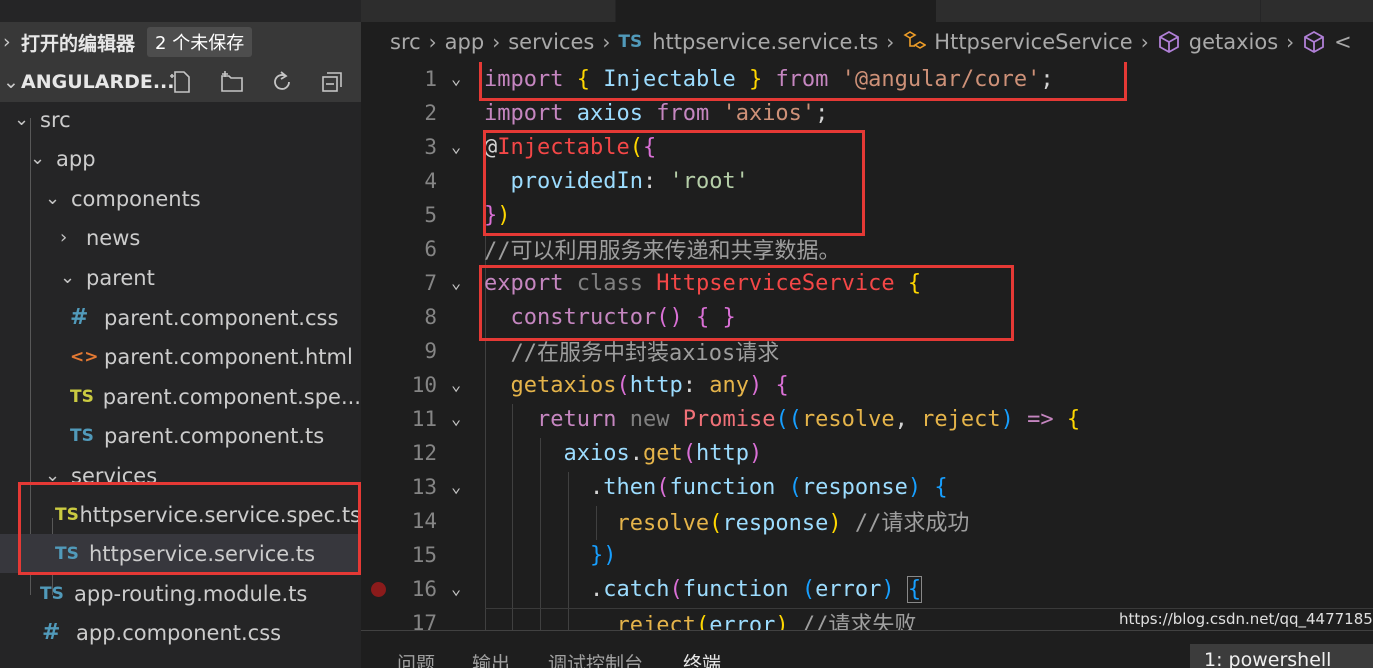 This screenshot has height=668, width=1373. I want to click on code-line: 2 import axios from 'axios';, so click(867, 113).